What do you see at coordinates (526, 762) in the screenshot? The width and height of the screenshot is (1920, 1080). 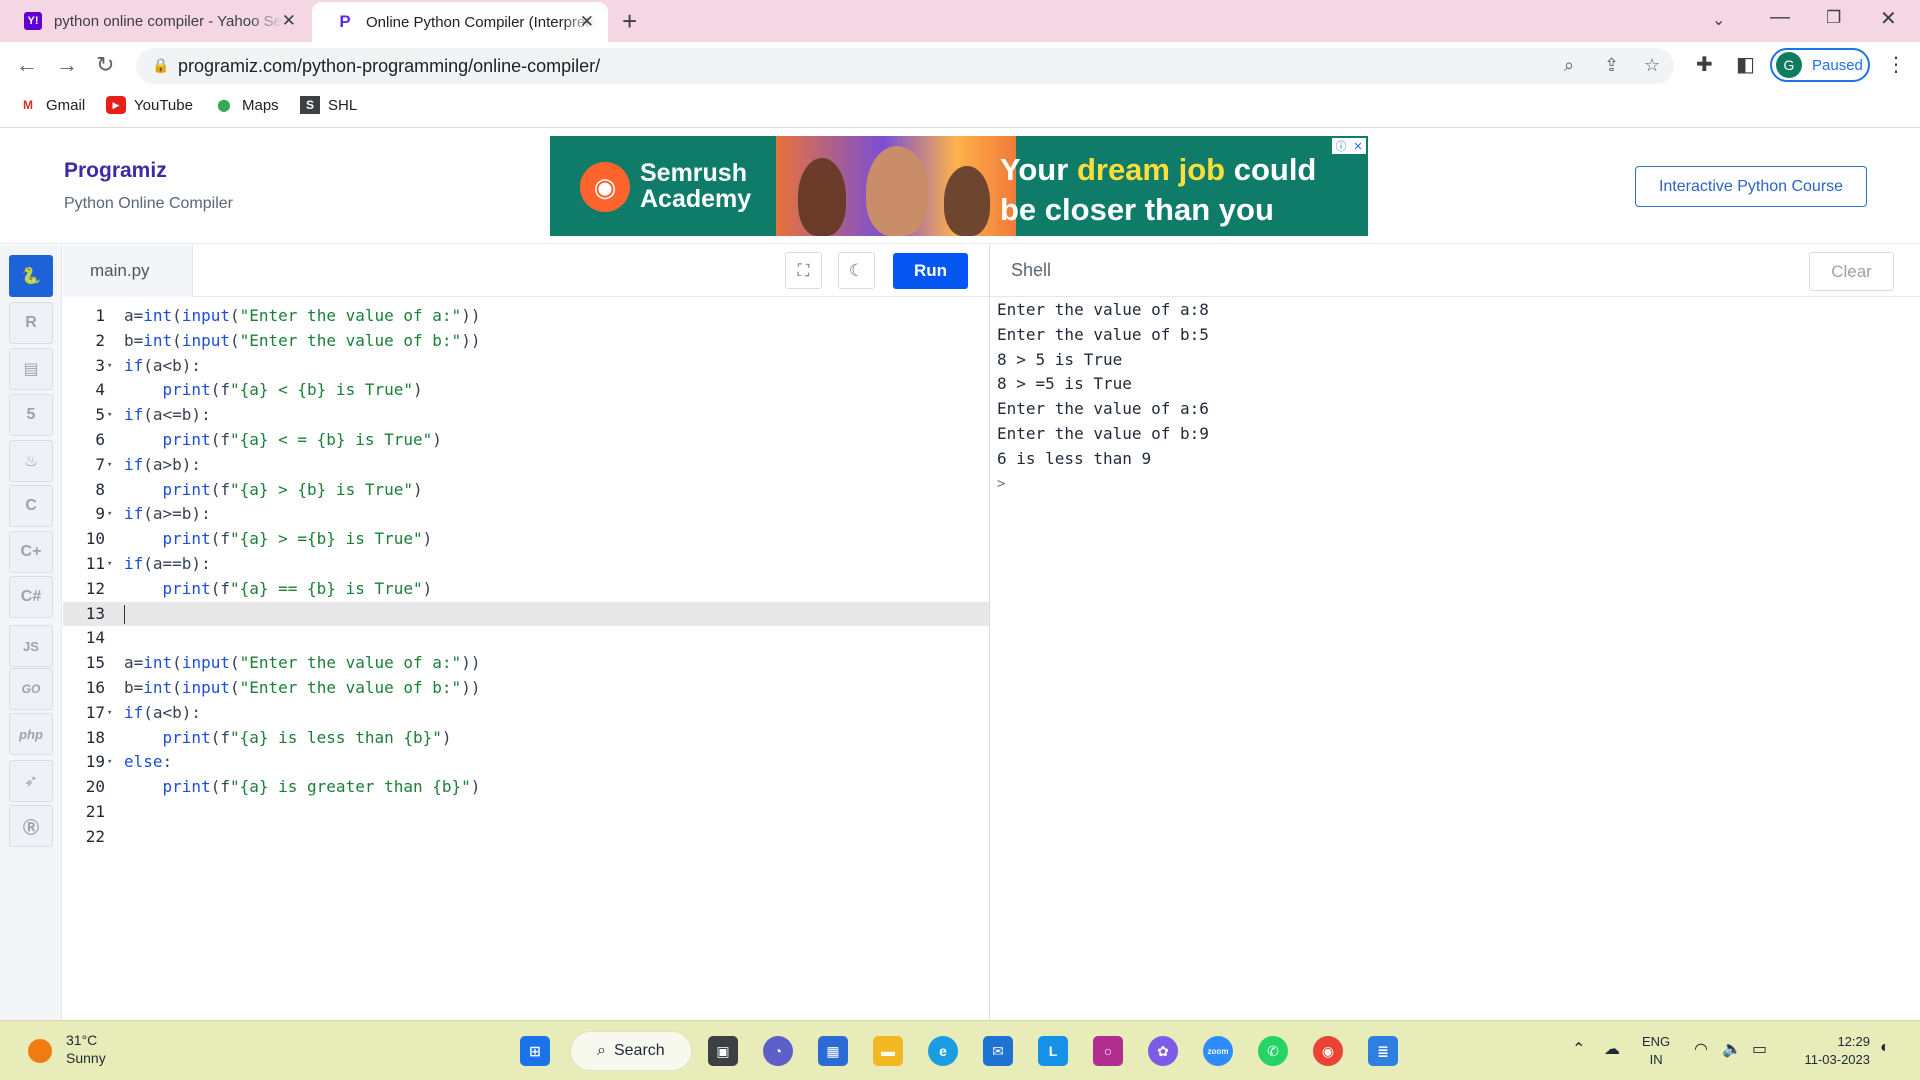 I see `code-line: 19 ▾ else:` at bounding box center [526, 762].